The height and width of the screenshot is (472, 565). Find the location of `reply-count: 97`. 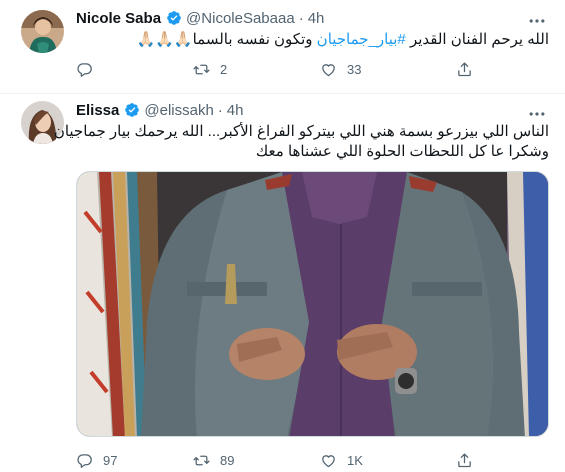

reply-count: 97 is located at coordinates (110, 460).